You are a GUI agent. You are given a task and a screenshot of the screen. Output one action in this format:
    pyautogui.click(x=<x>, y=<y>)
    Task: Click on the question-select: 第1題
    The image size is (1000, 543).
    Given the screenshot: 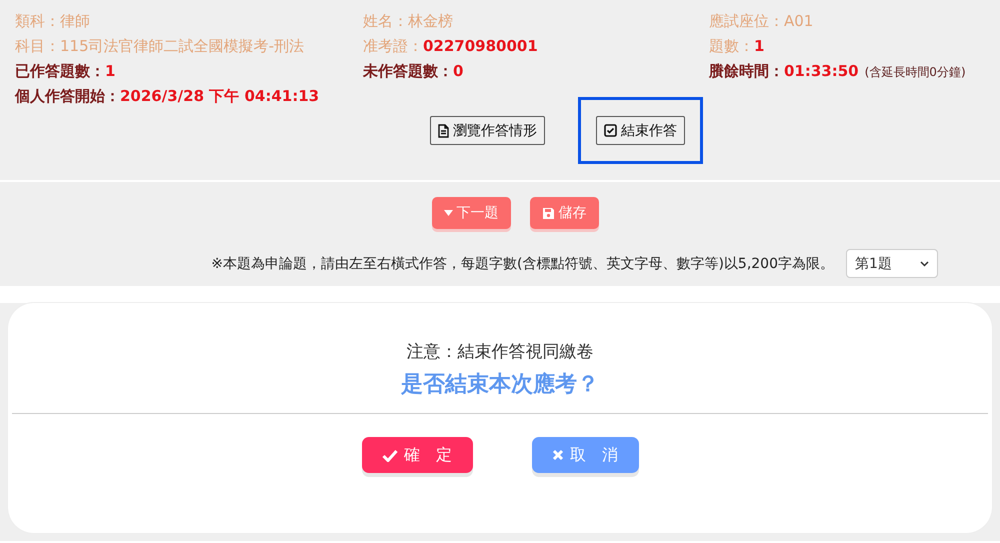 What is the action you would take?
    pyautogui.click(x=892, y=263)
    